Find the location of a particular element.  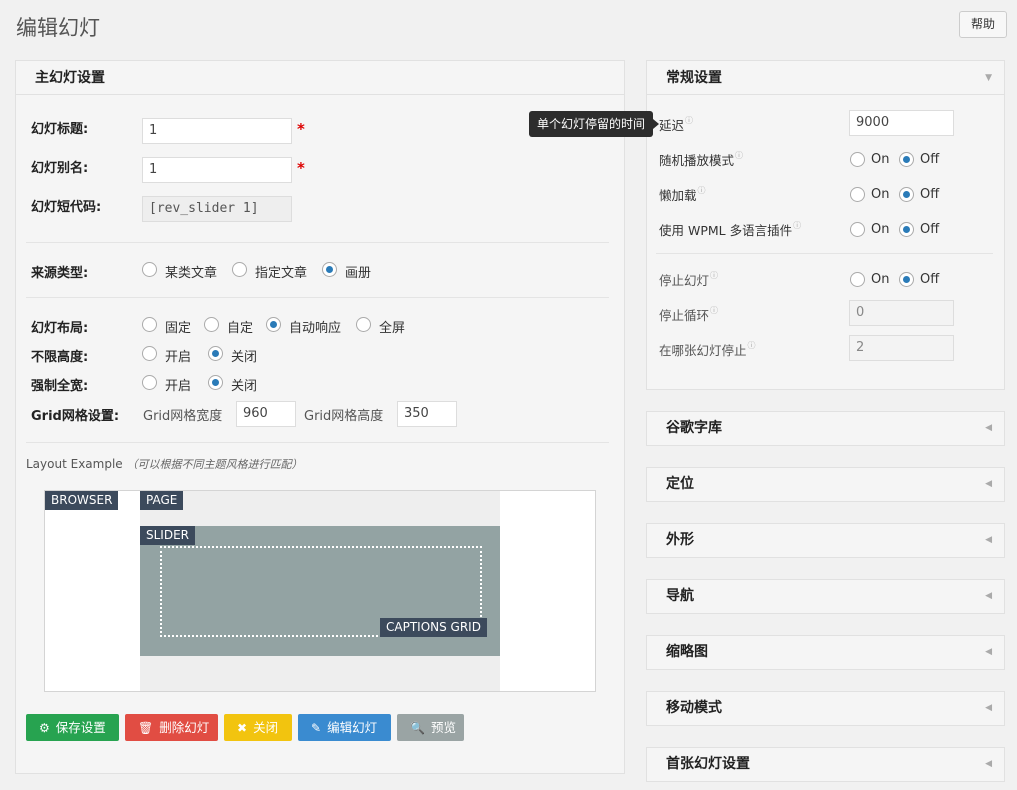

layout-example-note: （可以根据不同主题风格进行匹配） is located at coordinates (214, 464).